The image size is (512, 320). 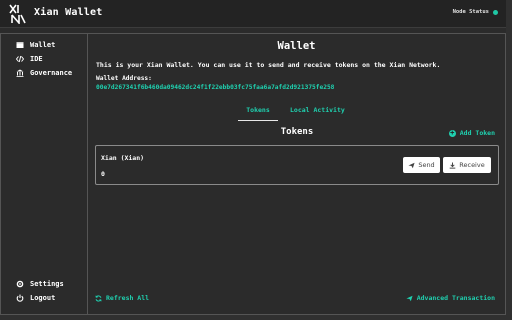 I want to click on sidebar-item-ide: IDE, so click(x=29, y=59).